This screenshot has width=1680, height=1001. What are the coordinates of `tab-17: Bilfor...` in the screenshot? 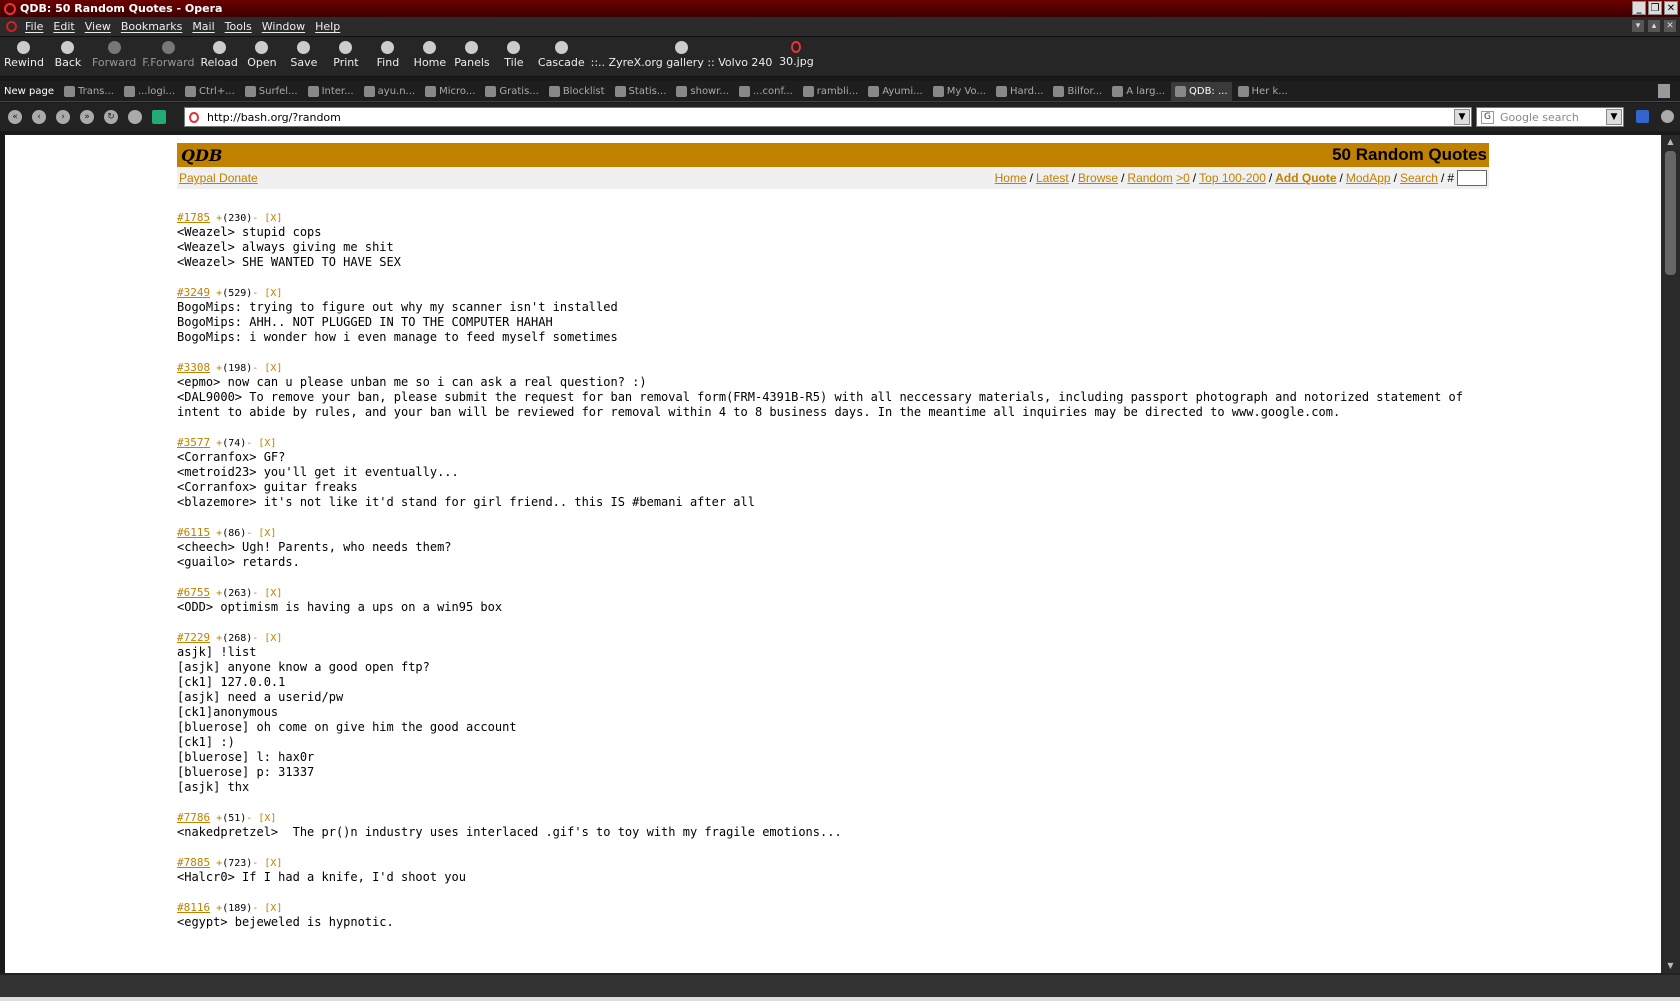 It's located at (1077, 91).